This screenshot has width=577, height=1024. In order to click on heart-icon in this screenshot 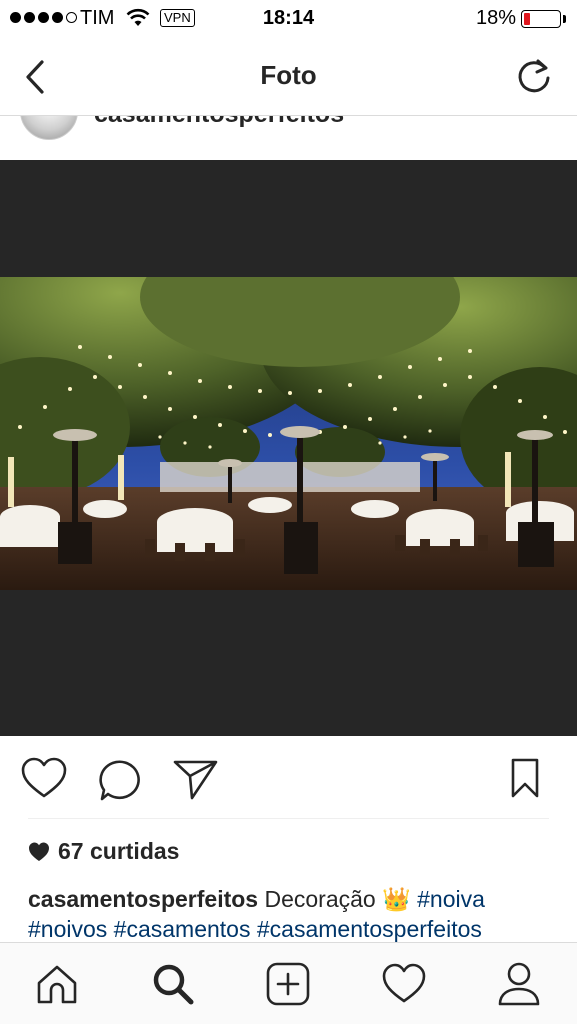, I will do `click(44, 779)`.